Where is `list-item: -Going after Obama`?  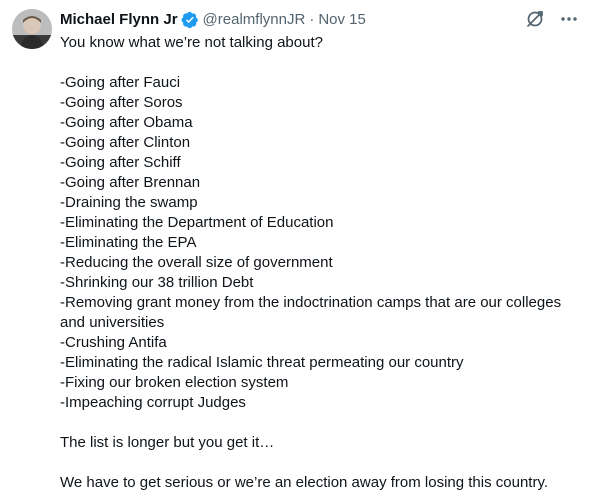
list-item: -Going after Obama is located at coordinates (126, 122).